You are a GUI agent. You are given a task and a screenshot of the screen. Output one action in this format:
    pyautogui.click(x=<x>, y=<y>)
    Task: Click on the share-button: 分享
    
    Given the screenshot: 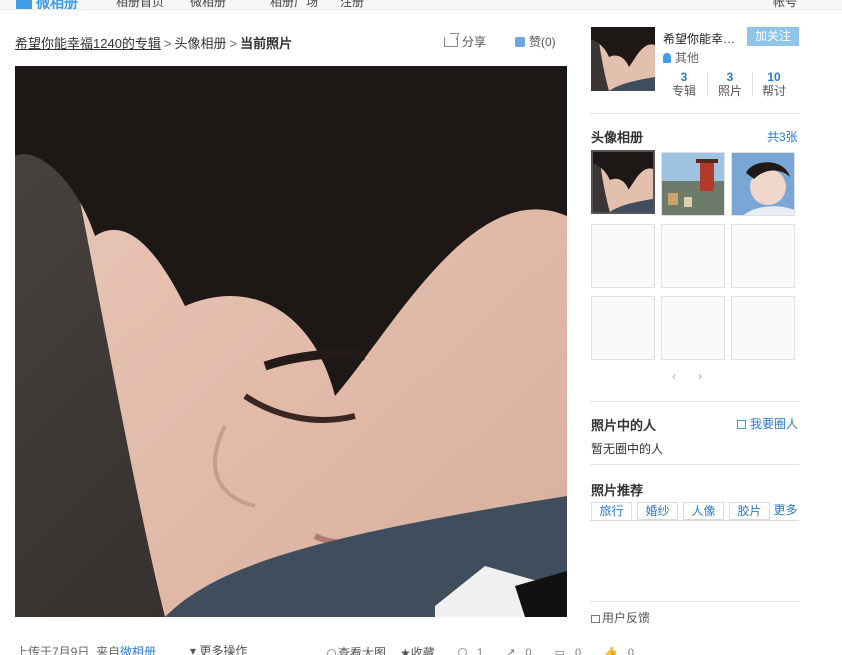 What is the action you would take?
    pyautogui.click(x=465, y=41)
    